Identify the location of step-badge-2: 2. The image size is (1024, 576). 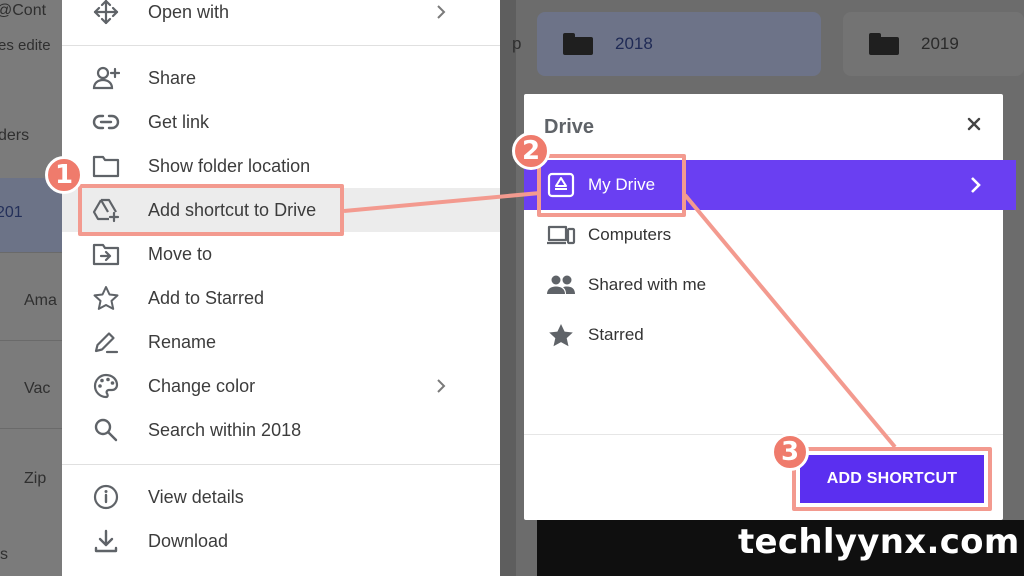
(531, 151).